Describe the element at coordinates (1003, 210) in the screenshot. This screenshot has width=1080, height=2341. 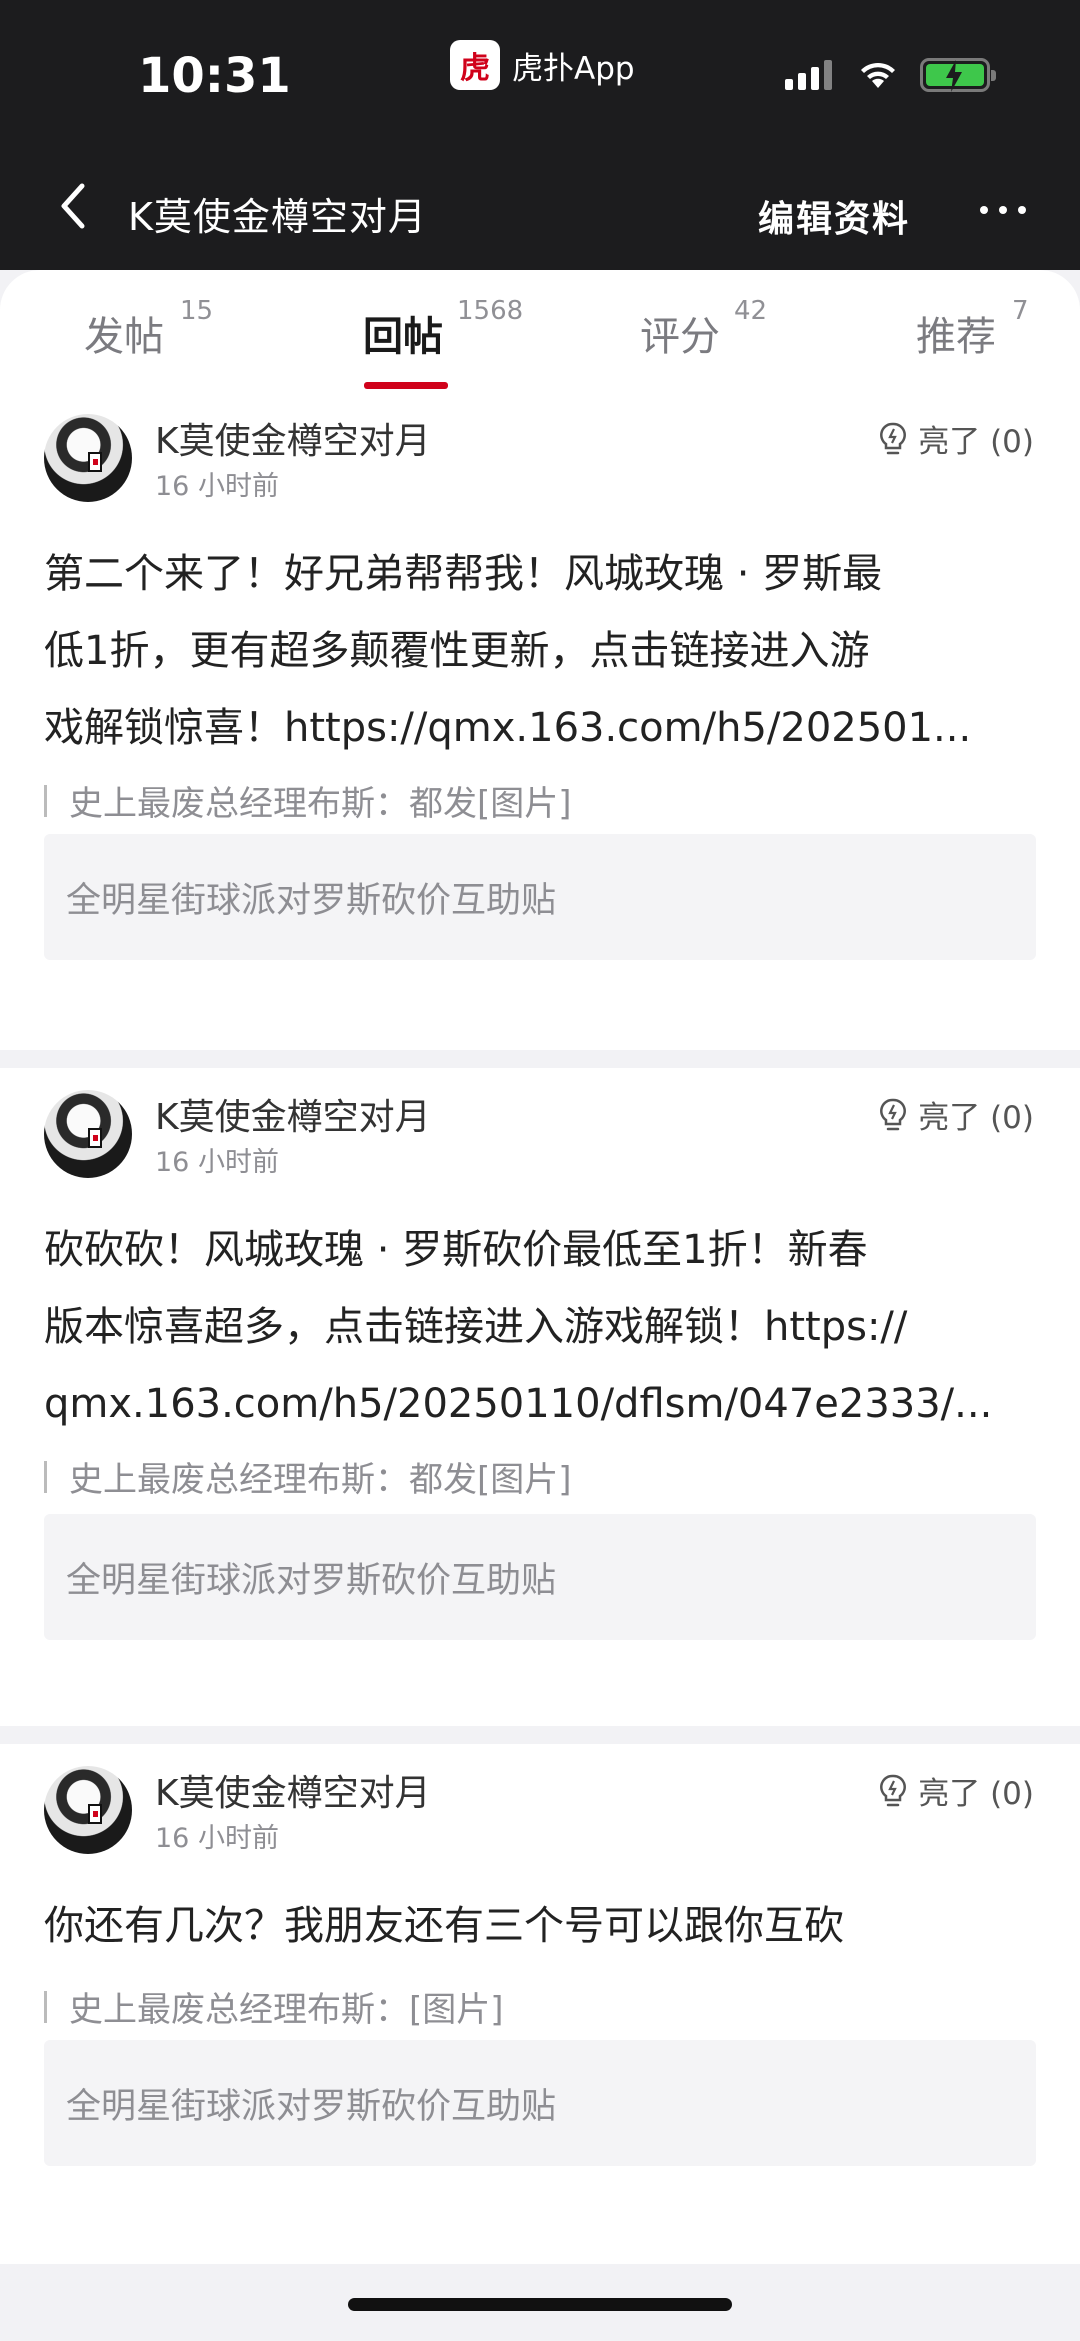
I see `more-dots-icon` at that location.